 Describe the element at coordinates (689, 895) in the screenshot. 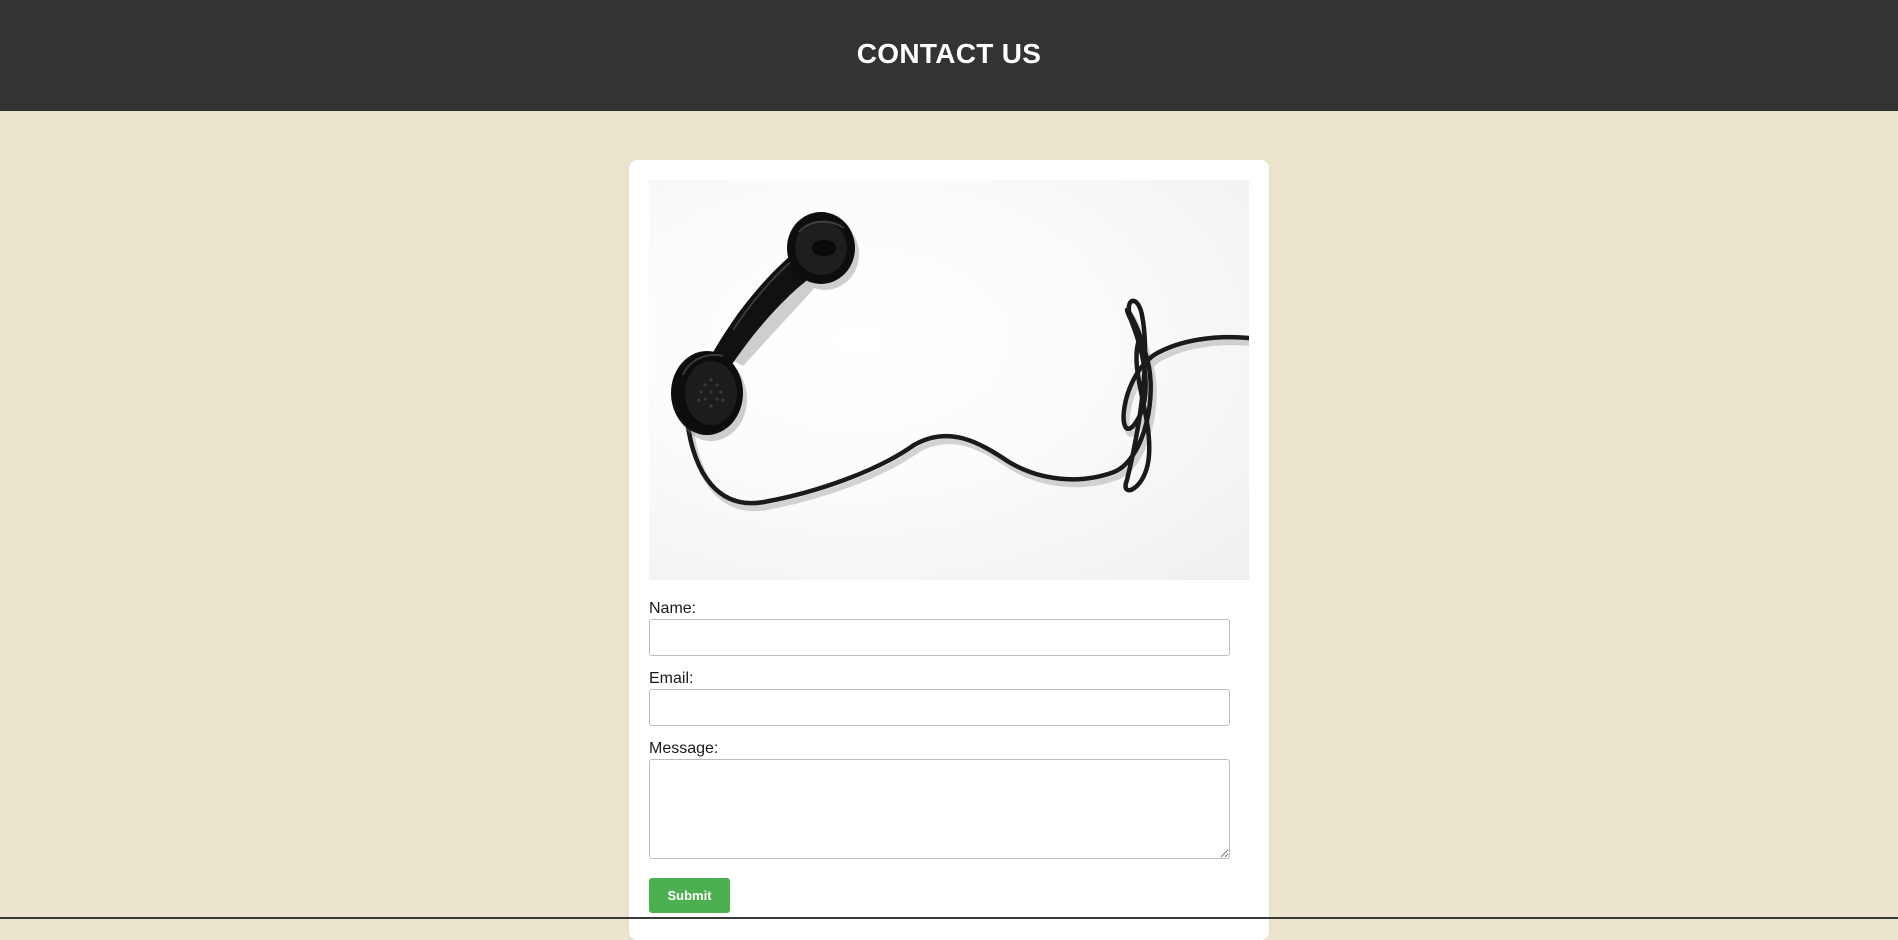

I see `submit-button: Submit` at that location.